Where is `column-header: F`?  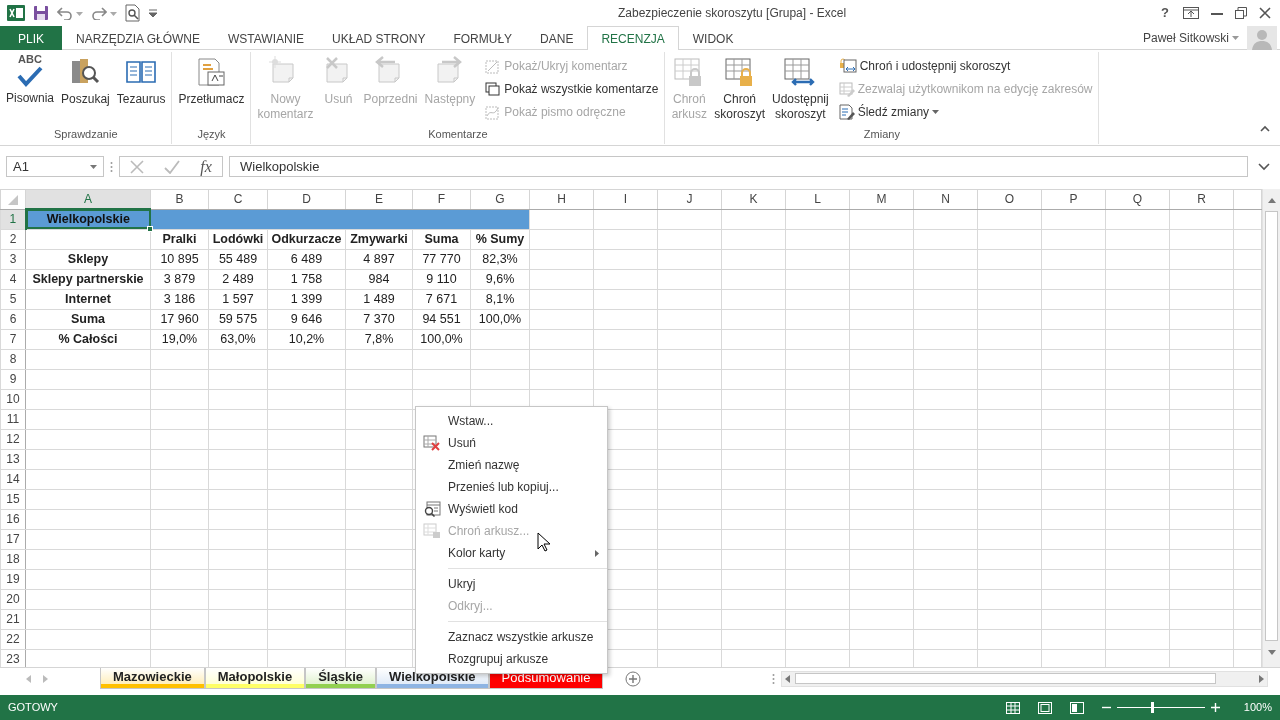
column-header: F is located at coordinates (441, 199).